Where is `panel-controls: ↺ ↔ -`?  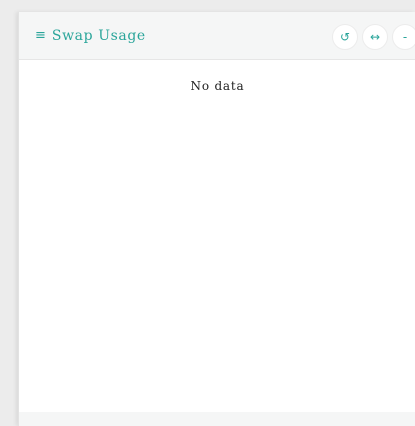
panel-controls: ↺ ↔ - is located at coordinates (371, 37).